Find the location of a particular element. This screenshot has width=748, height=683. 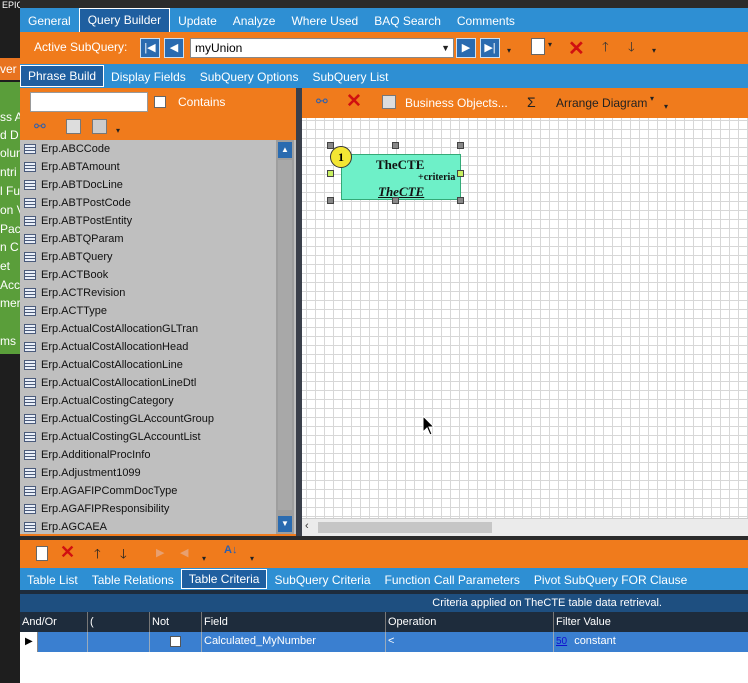

list-item: Erp.Adjustment1099 is located at coordinates (148, 473).